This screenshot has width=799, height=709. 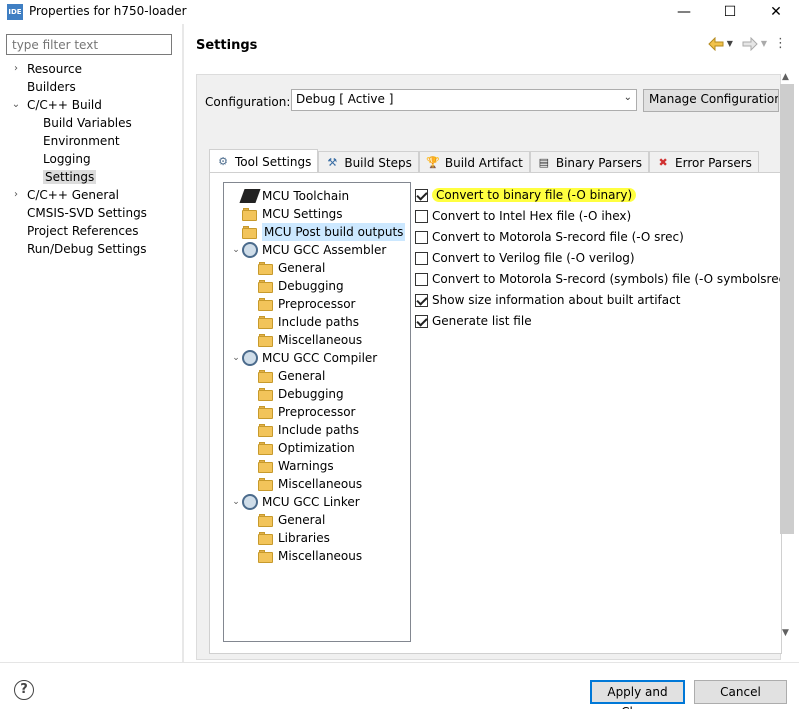 I want to click on cancel-button: Cancel, so click(x=740, y=692).